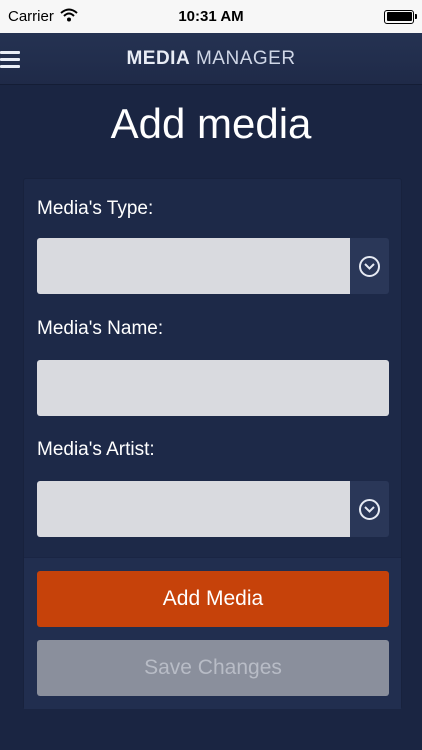 This screenshot has width=422, height=750. I want to click on save-changes-button: Save Changes, so click(213, 668).